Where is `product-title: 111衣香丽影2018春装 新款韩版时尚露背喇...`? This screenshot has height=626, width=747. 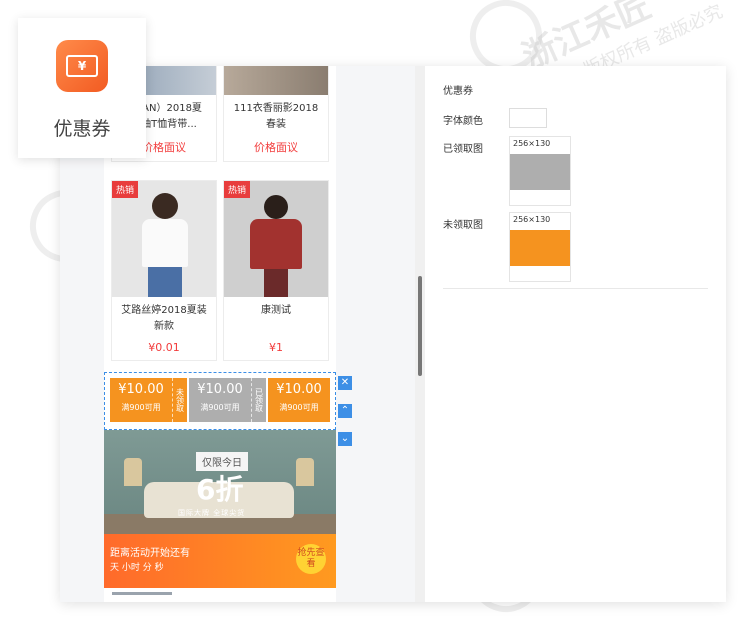
product-title: 111衣香丽影2018春装 新款韩版时尚露背喇... is located at coordinates (276, 116).